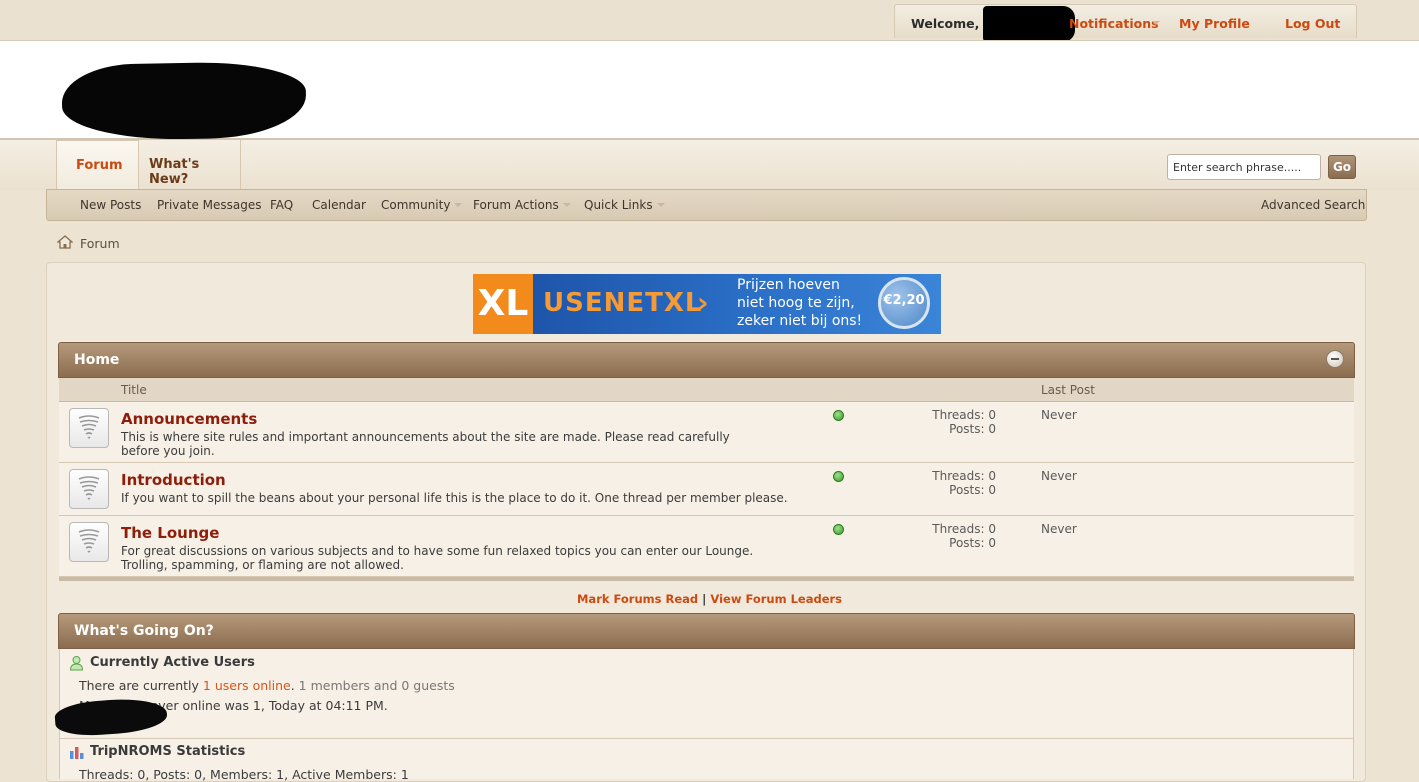 The height and width of the screenshot is (782, 1419). I want to click on community-menu: Community, so click(422, 205).